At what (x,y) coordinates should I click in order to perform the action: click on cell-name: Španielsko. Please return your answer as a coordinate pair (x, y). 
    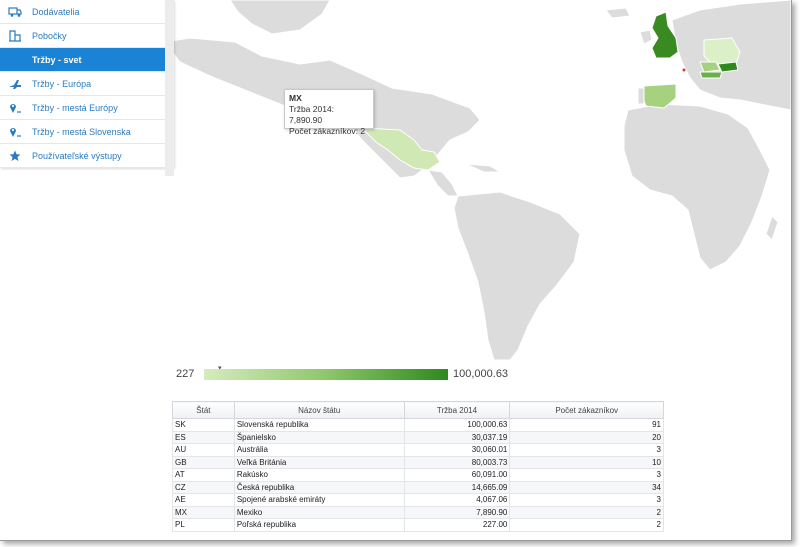
    Looking at the image, I should click on (319, 437).